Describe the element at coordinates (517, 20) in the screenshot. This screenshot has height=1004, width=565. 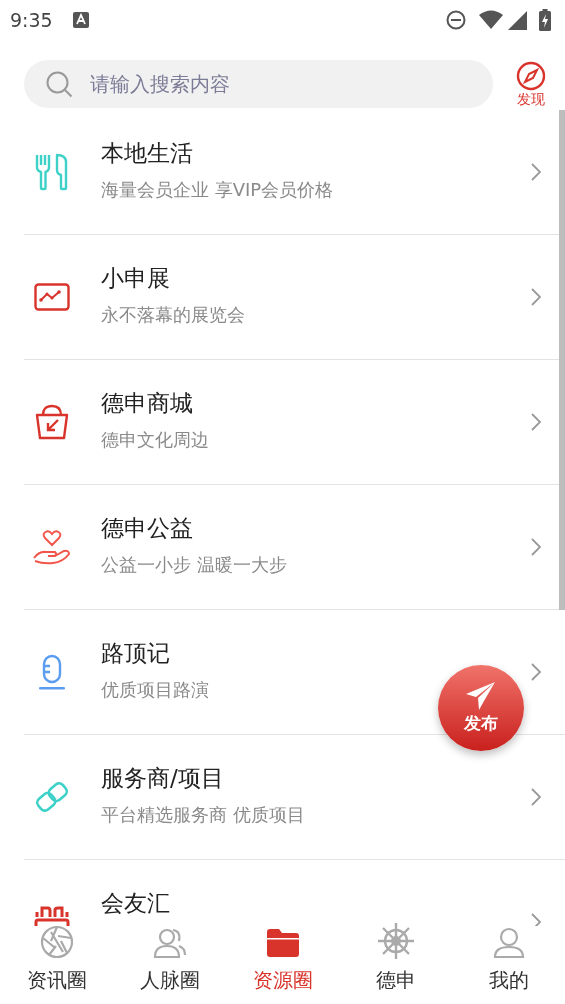
I see `signal-icon` at that location.